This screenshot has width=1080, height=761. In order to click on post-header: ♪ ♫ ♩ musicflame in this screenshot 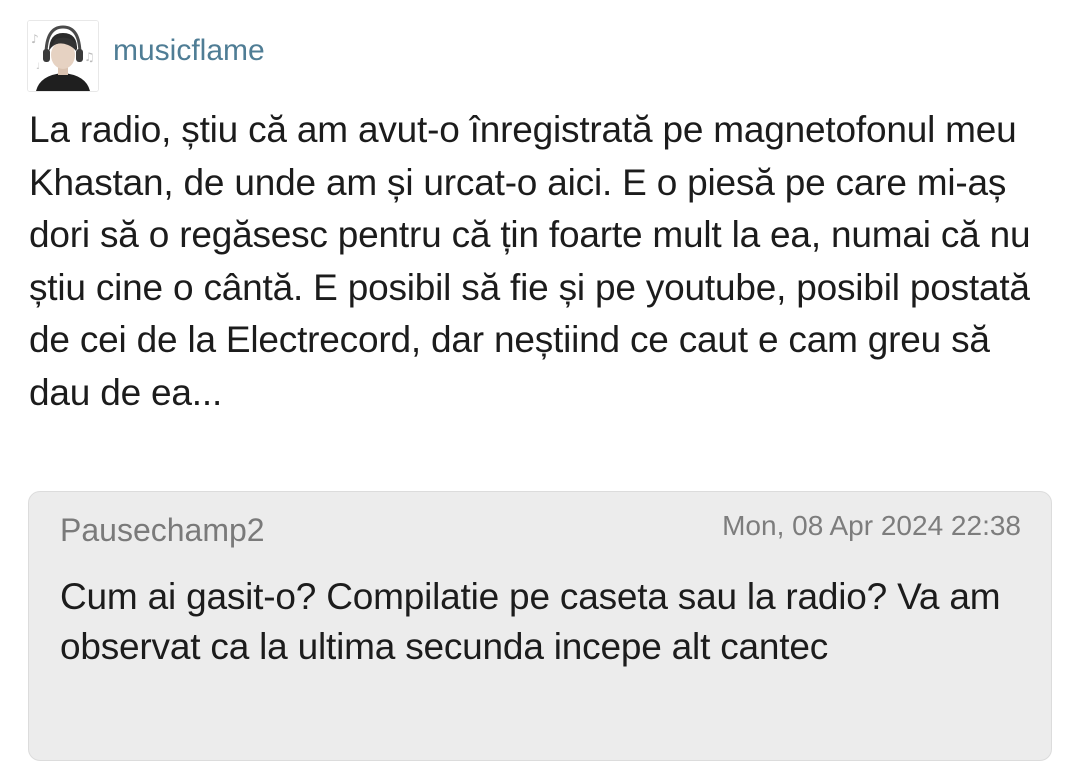, I will do `click(146, 56)`.